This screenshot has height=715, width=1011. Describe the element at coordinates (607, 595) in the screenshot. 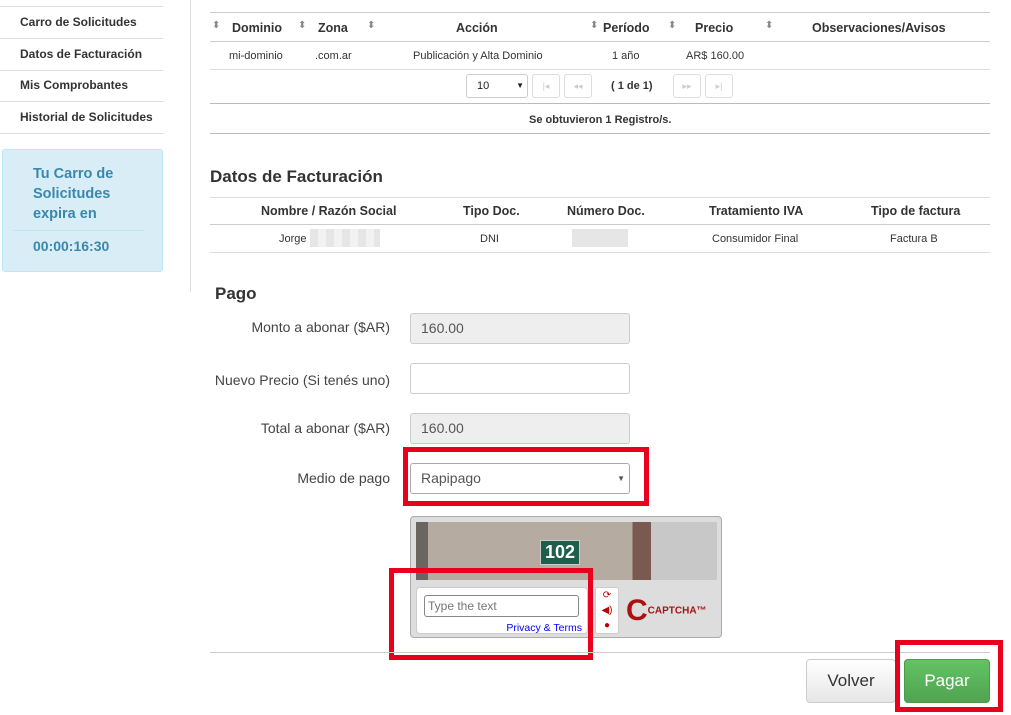

I see `refresh-icon: ⟳` at that location.